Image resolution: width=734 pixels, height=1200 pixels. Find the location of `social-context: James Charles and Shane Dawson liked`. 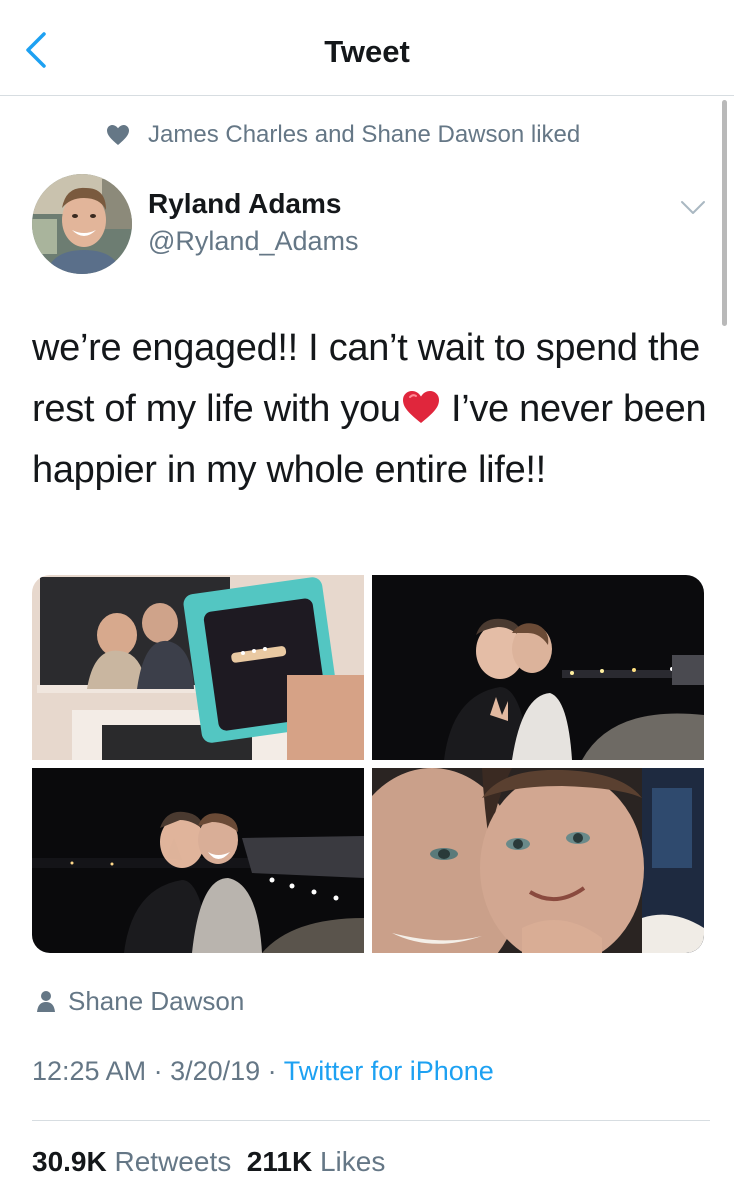

social-context: James Charles and Shane Dawson liked is located at coordinates (343, 135).